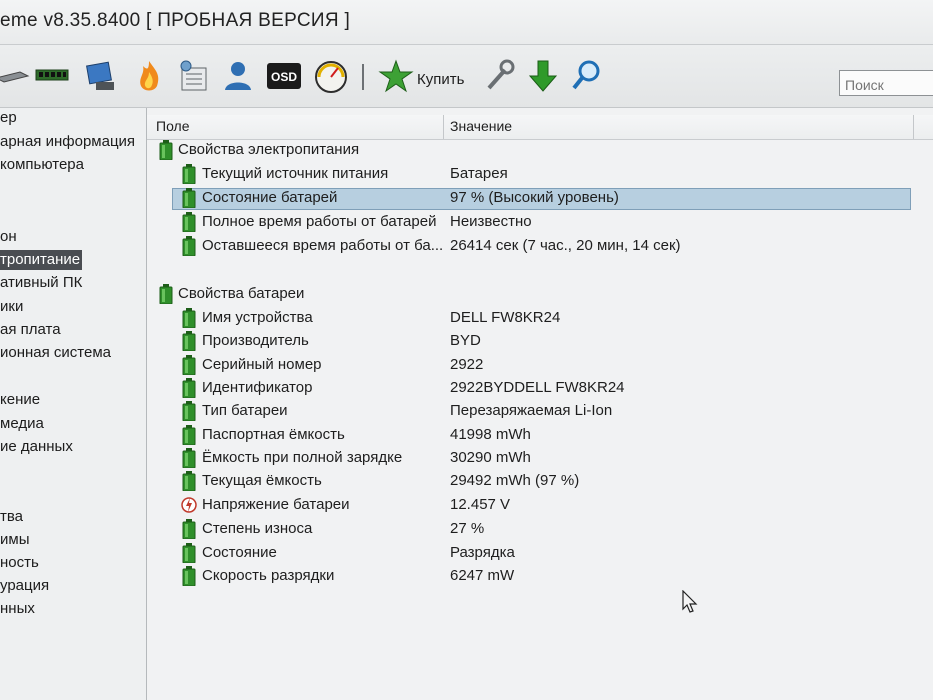 The image size is (933, 700). I want to click on property-value: 6247 mW, so click(482, 576).